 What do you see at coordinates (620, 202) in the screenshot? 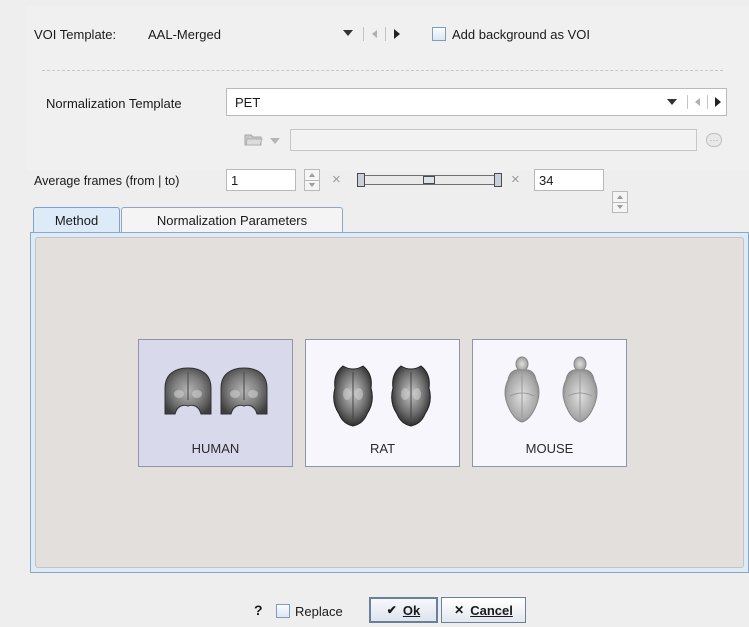
I see `frame-to-spinner` at bounding box center [620, 202].